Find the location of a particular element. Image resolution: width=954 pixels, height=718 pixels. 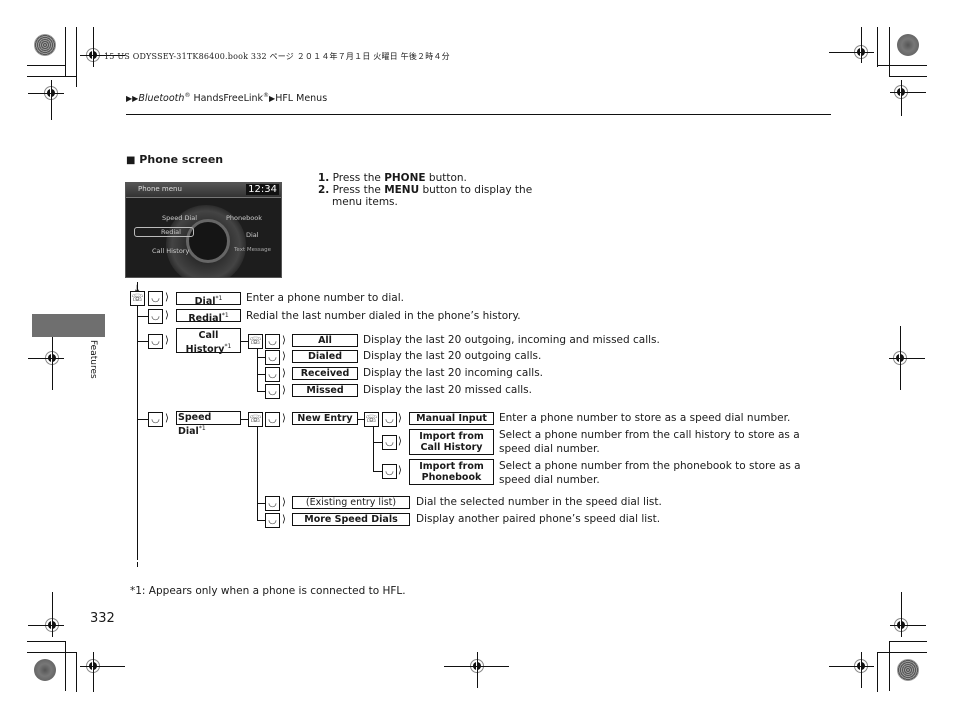

tree-trunk is located at coordinates (137, 433).